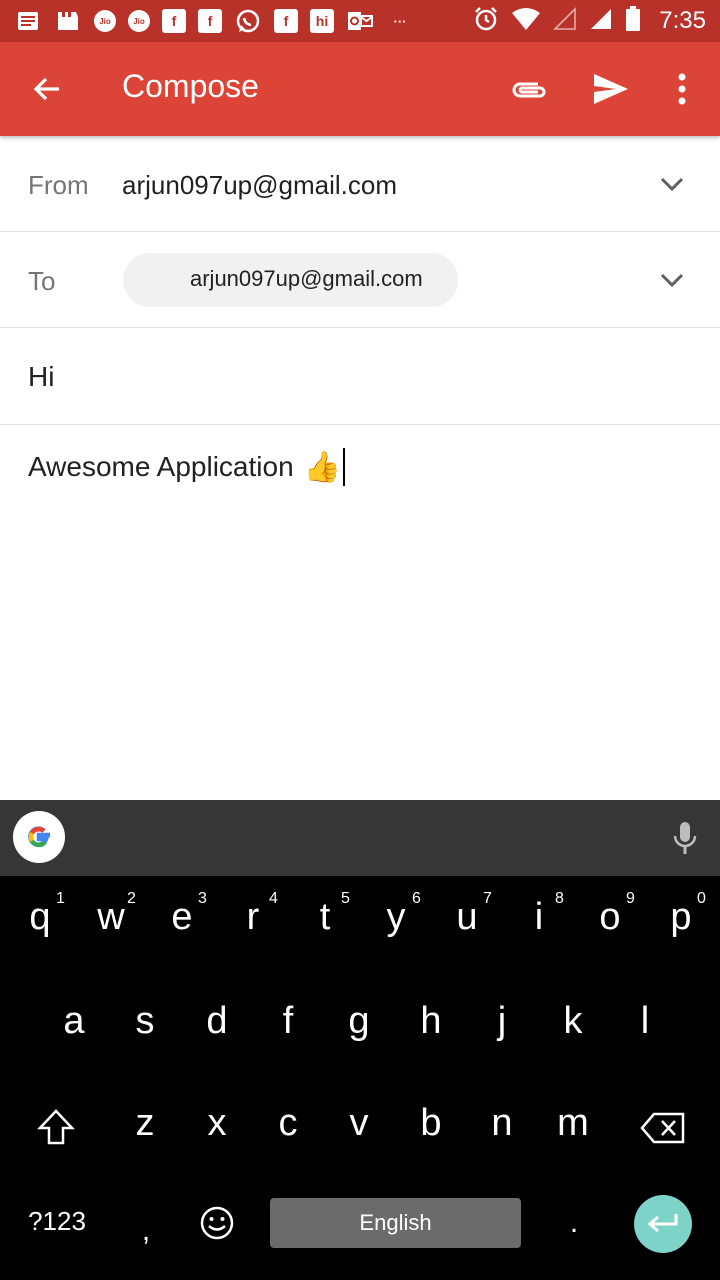 This screenshot has height=1280, width=720. What do you see at coordinates (41, 377) in the screenshot?
I see `subject-field: Hi` at bounding box center [41, 377].